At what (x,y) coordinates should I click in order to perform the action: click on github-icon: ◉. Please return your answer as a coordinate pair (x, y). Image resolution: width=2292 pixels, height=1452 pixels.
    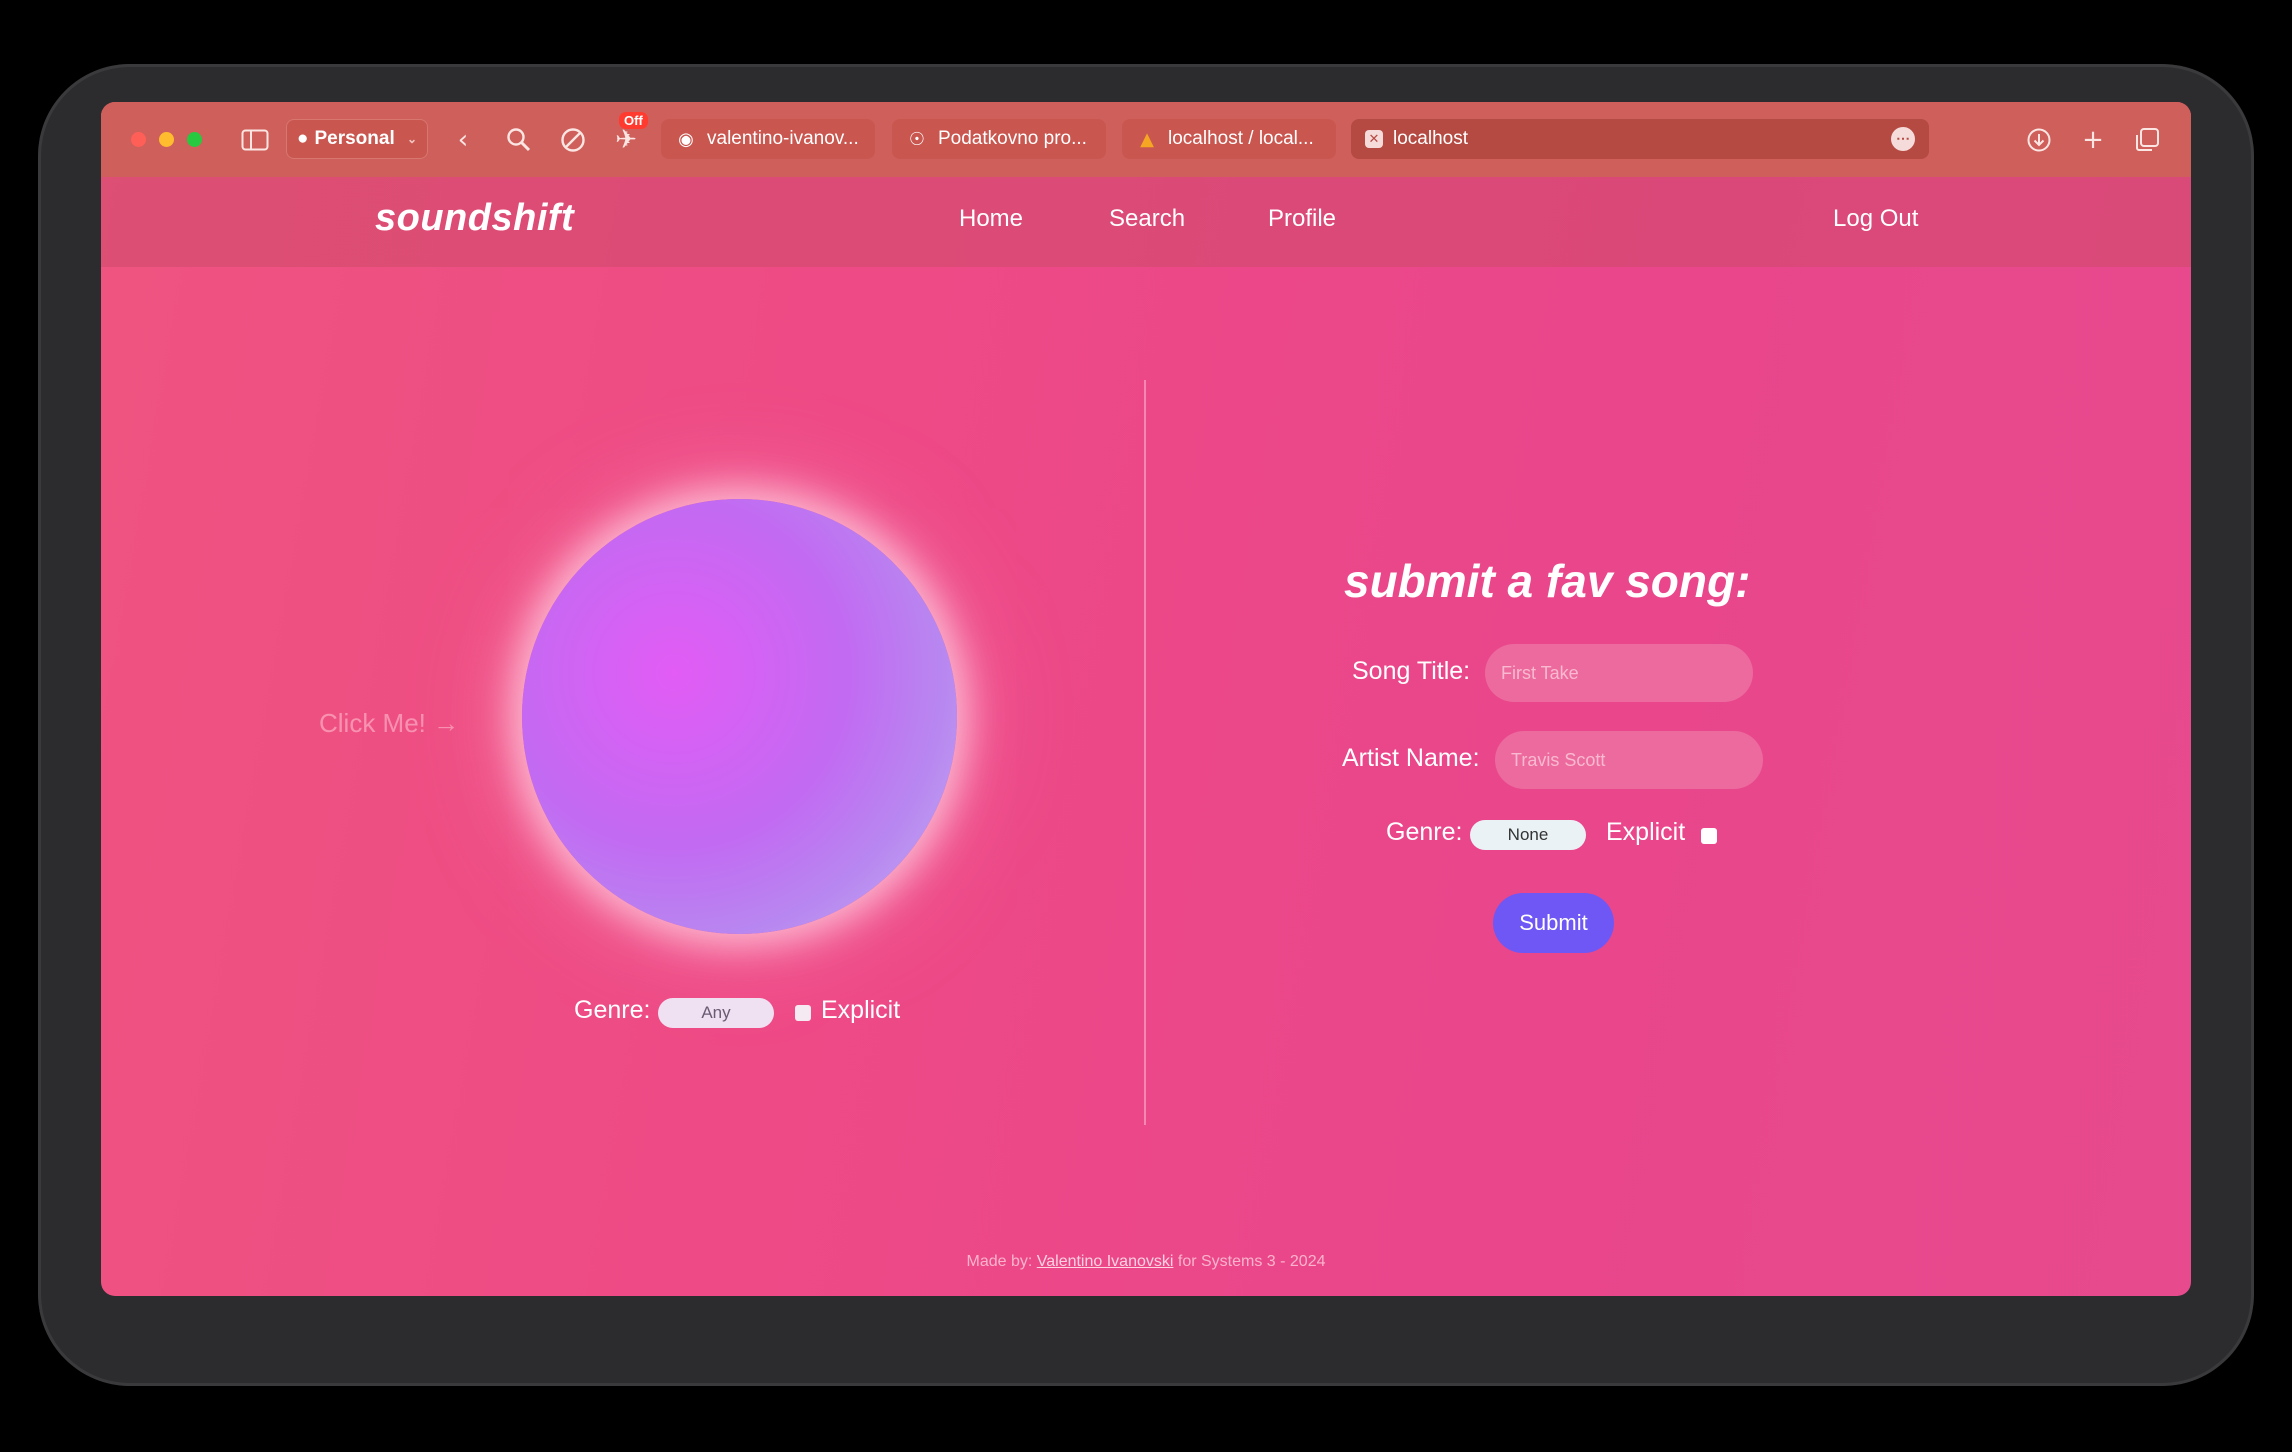
    Looking at the image, I should click on (686, 139).